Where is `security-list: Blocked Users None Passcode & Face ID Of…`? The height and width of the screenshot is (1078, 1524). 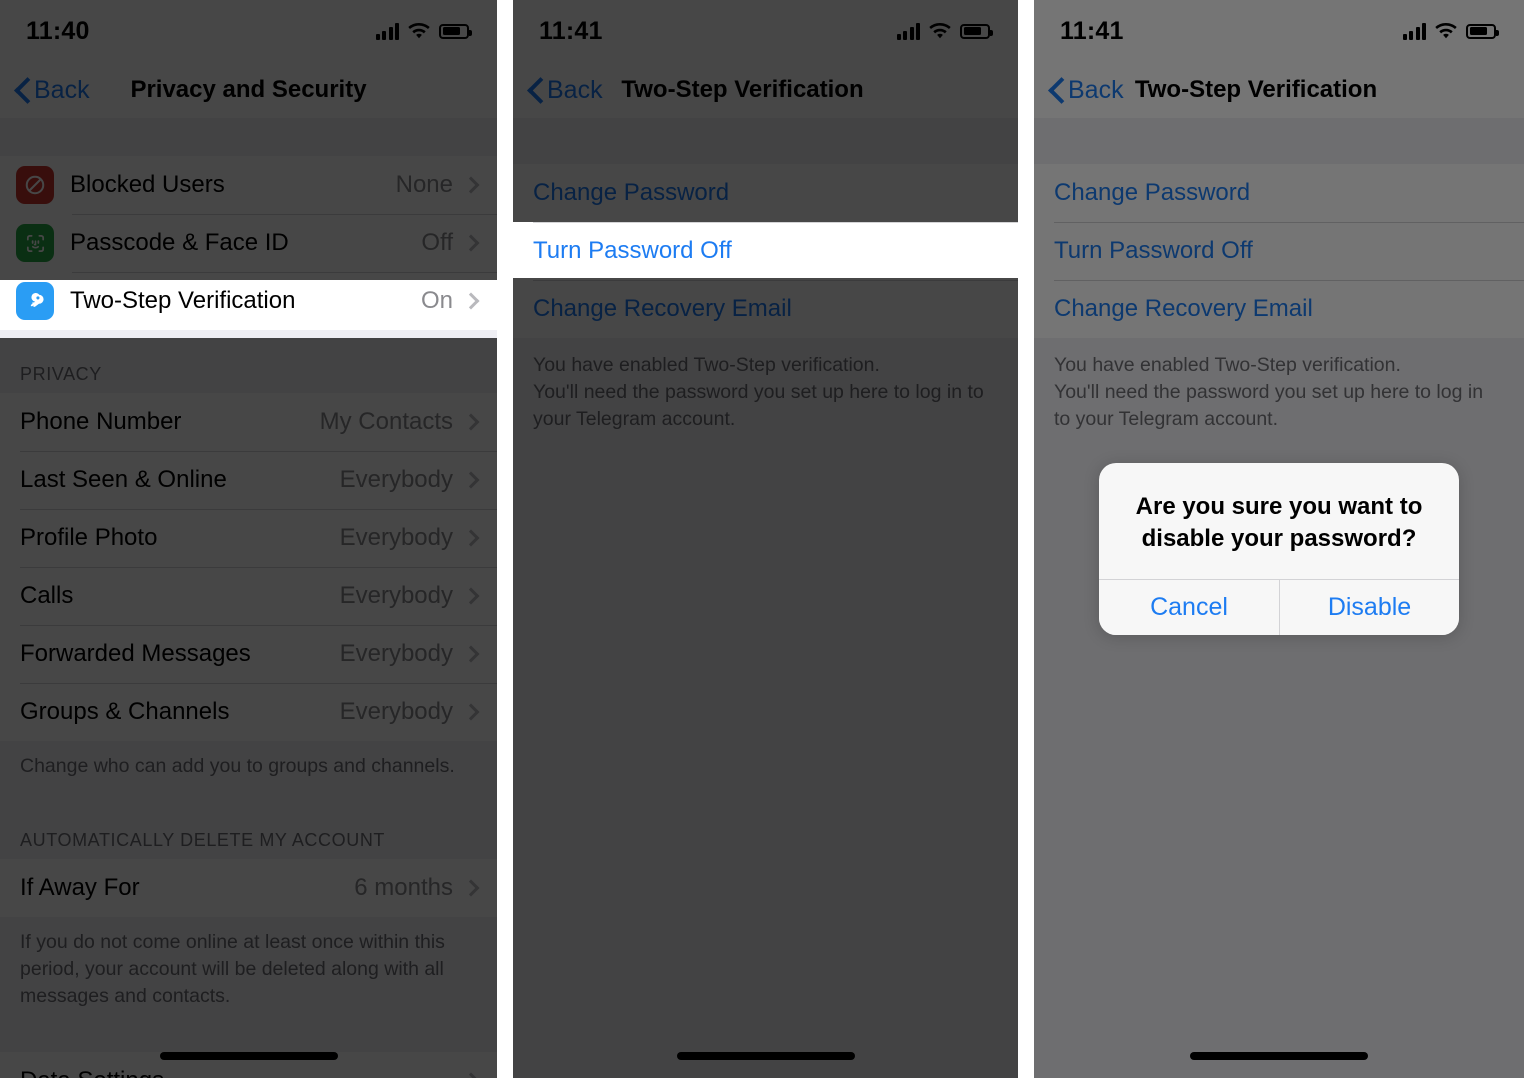
security-list: Blocked Users None Passcode & Face ID Of… is located at coordinates (248, 243).